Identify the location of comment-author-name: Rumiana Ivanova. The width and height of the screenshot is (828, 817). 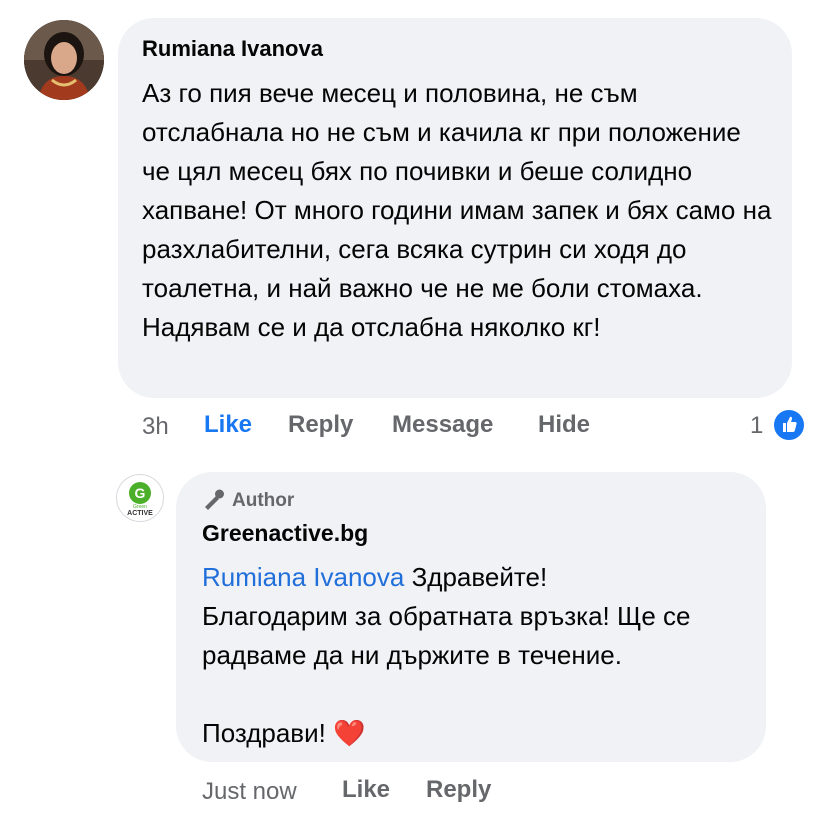
(232, 49).